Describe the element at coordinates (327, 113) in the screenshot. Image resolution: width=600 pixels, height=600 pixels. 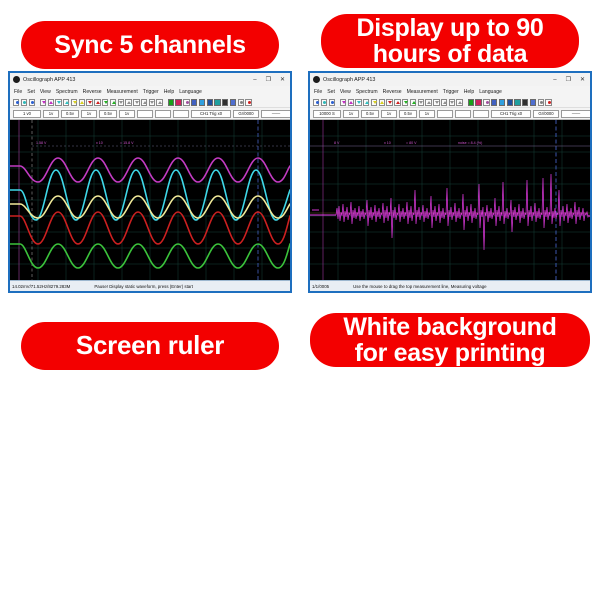
I see `param-field-0: 10000 S` at that location.